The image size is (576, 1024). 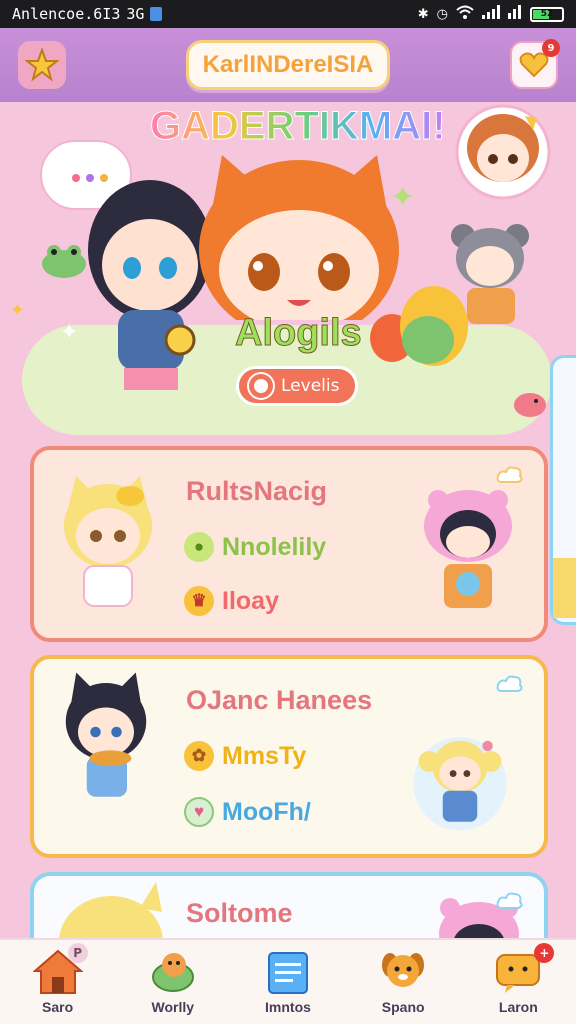 I want to click on nav-item-world: Worlly, so click(x=173, y=982).